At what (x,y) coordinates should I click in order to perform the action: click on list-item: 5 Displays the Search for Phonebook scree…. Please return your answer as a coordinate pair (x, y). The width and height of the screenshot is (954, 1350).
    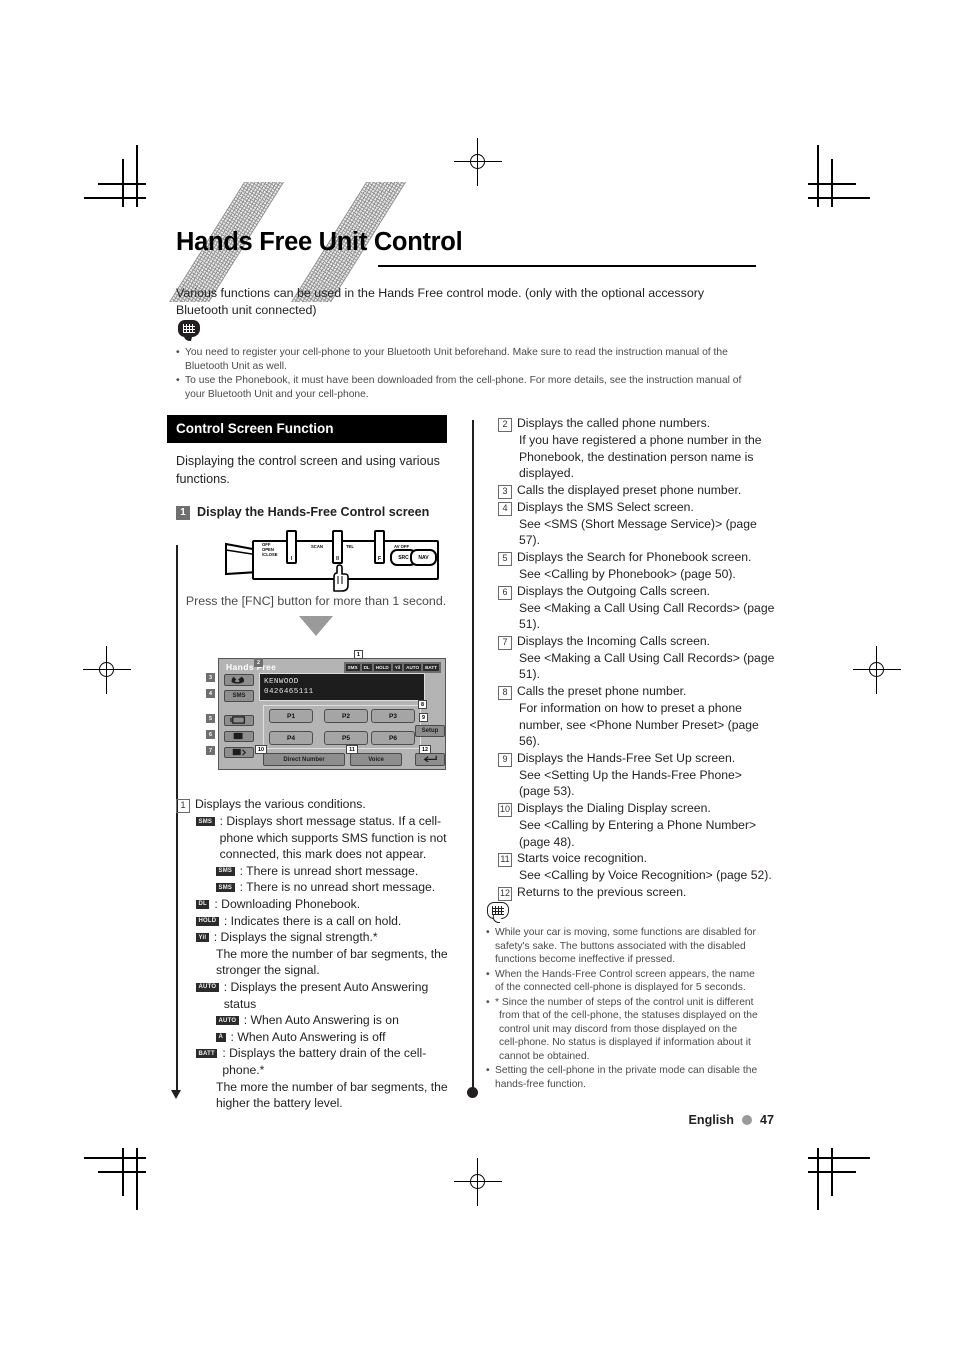
    Looking at the image, I should click on (637, 557).